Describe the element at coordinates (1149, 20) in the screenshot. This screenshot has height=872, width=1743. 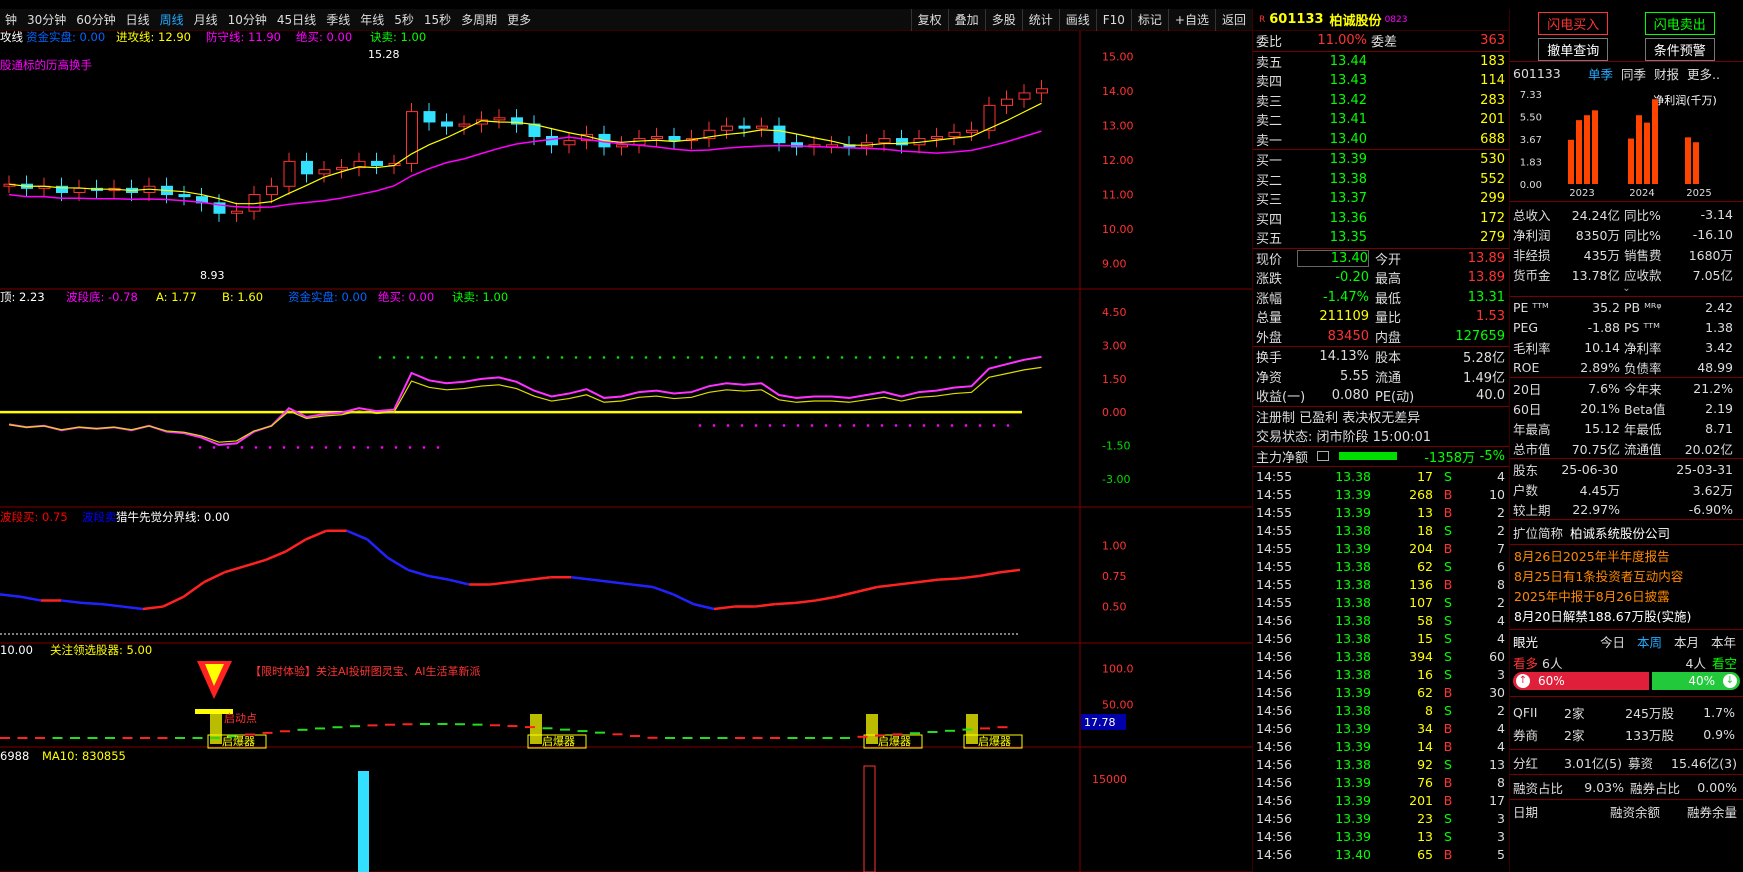
I see `toolbar-button: 标记` at that location.